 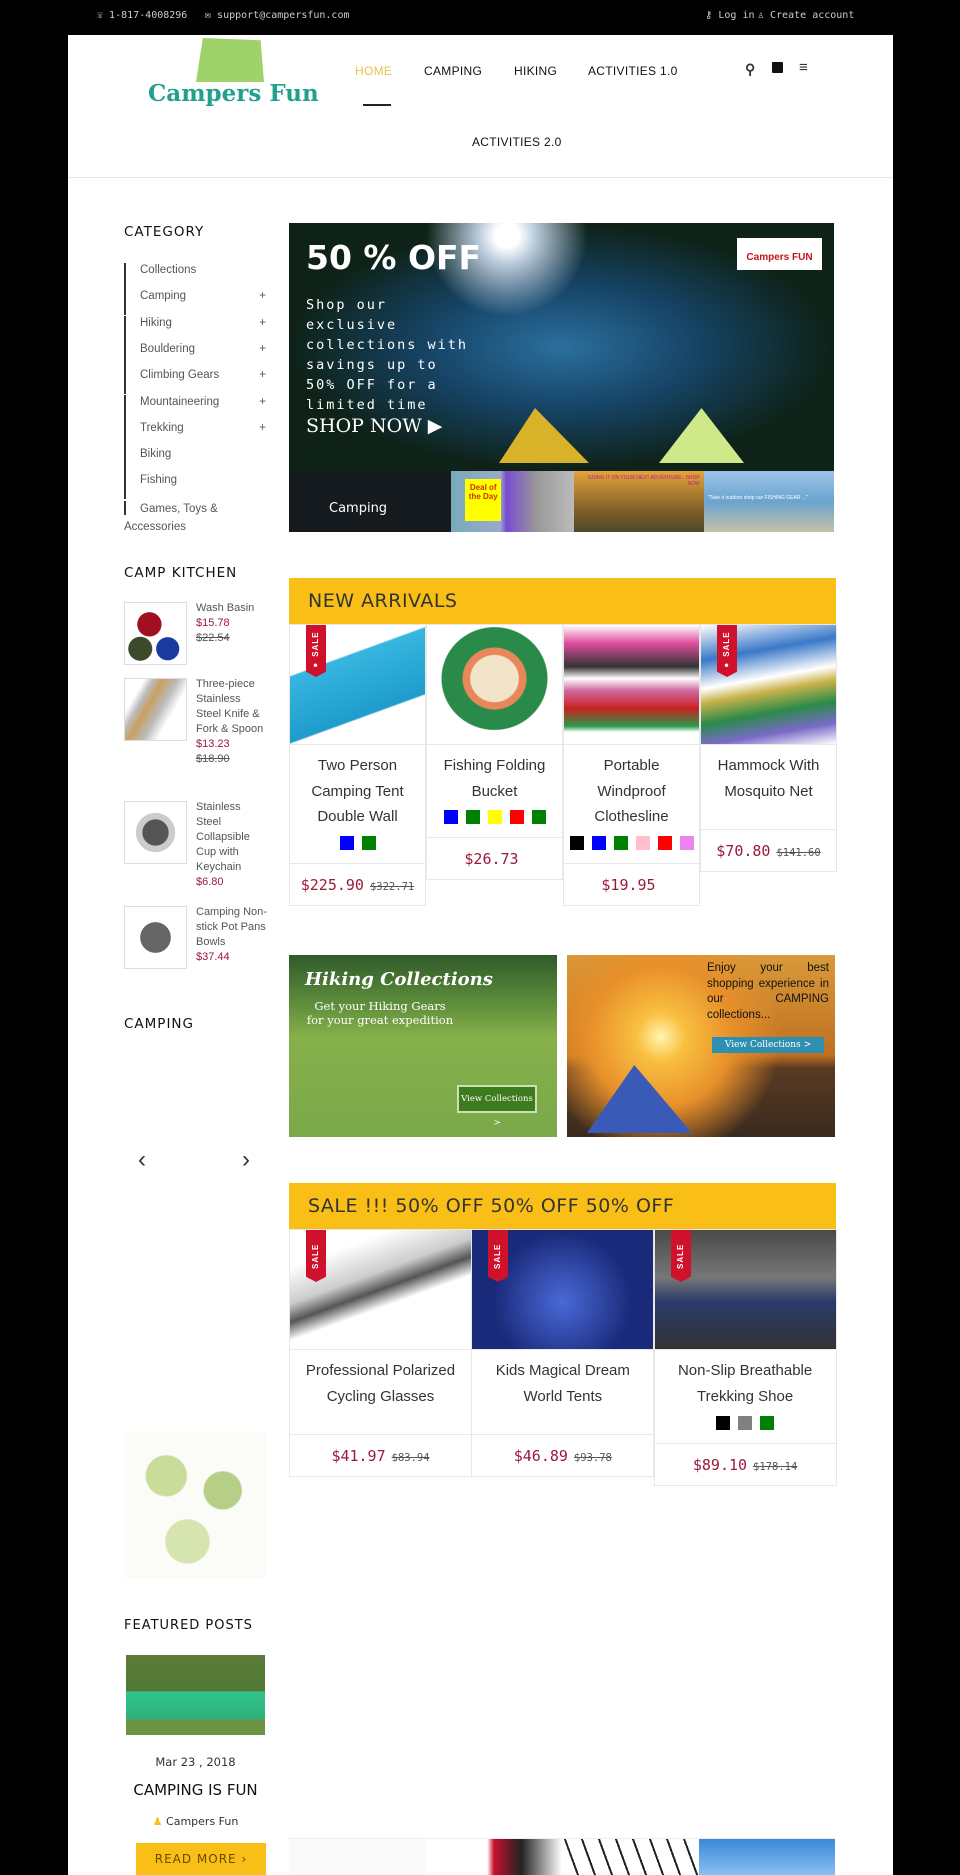 What do you see at coordinates (357, 787) in the screenshot?
I see `product-name: Two Person Camping Tent Double Wall` at bounding box center [357, 787].